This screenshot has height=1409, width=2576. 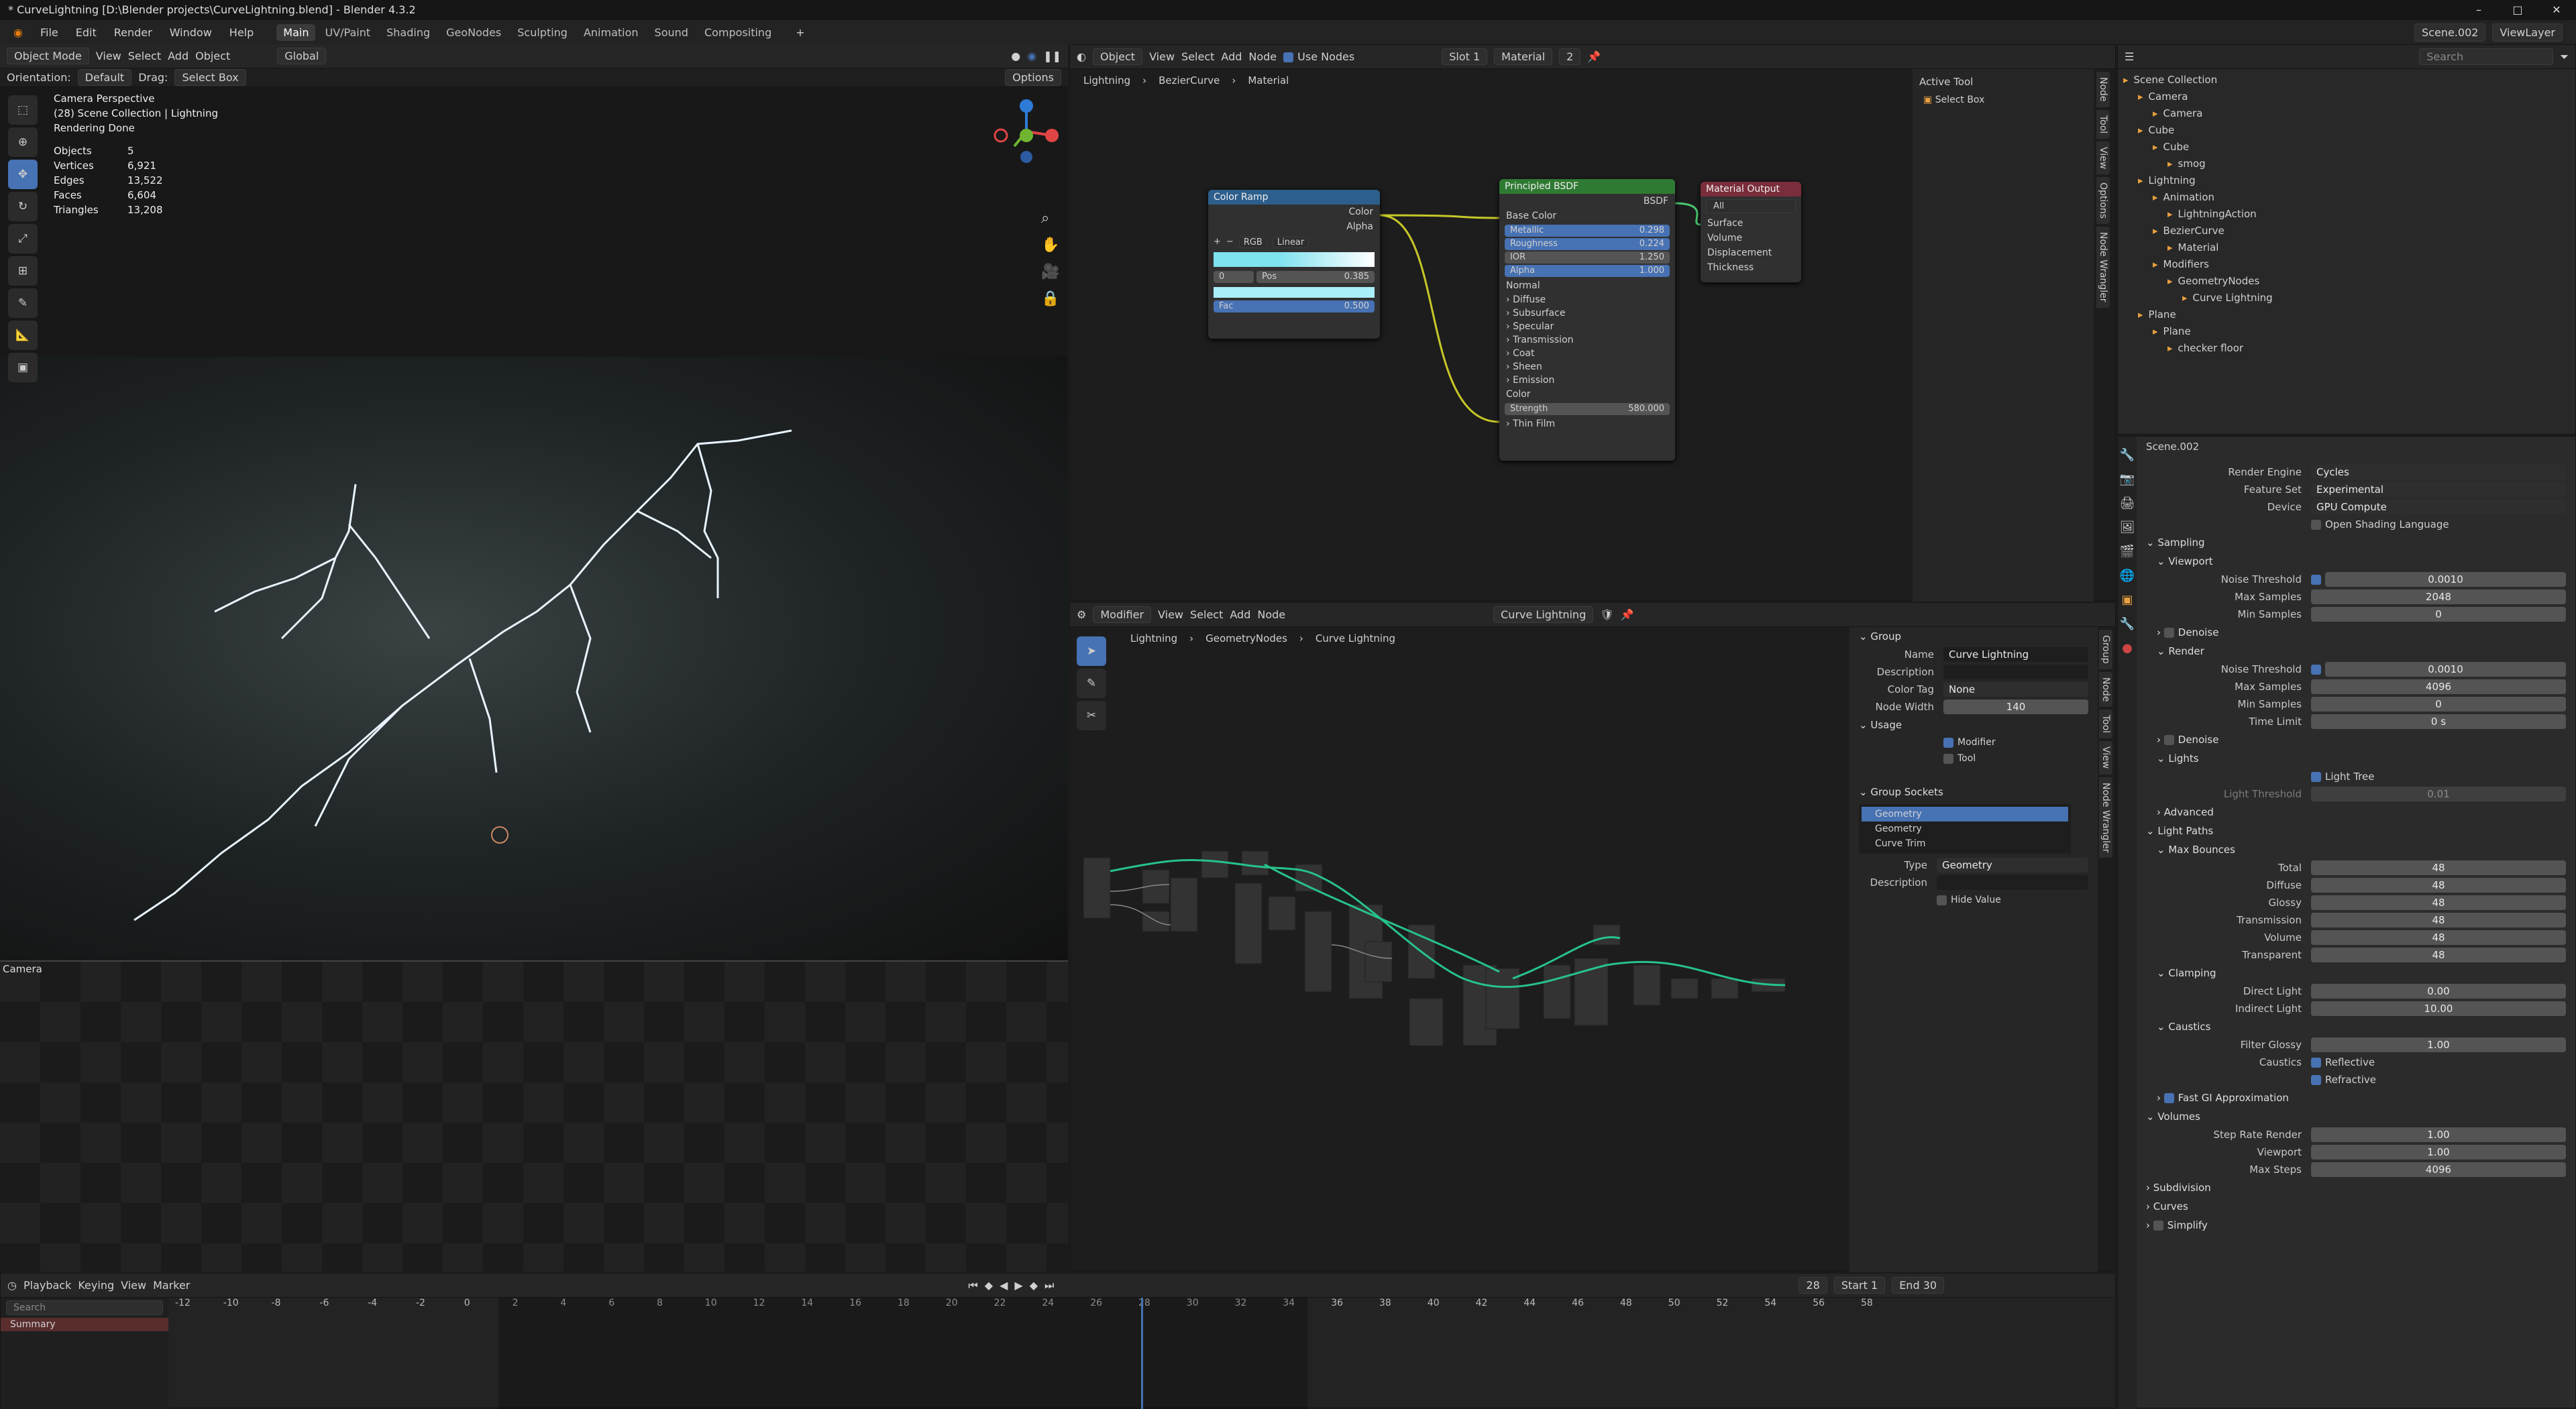 What do you see at coordinates (2527, 32) in the screenshot?
I see `viewlayer-selector: ViewLayer` at bounding box center [2527, 32].